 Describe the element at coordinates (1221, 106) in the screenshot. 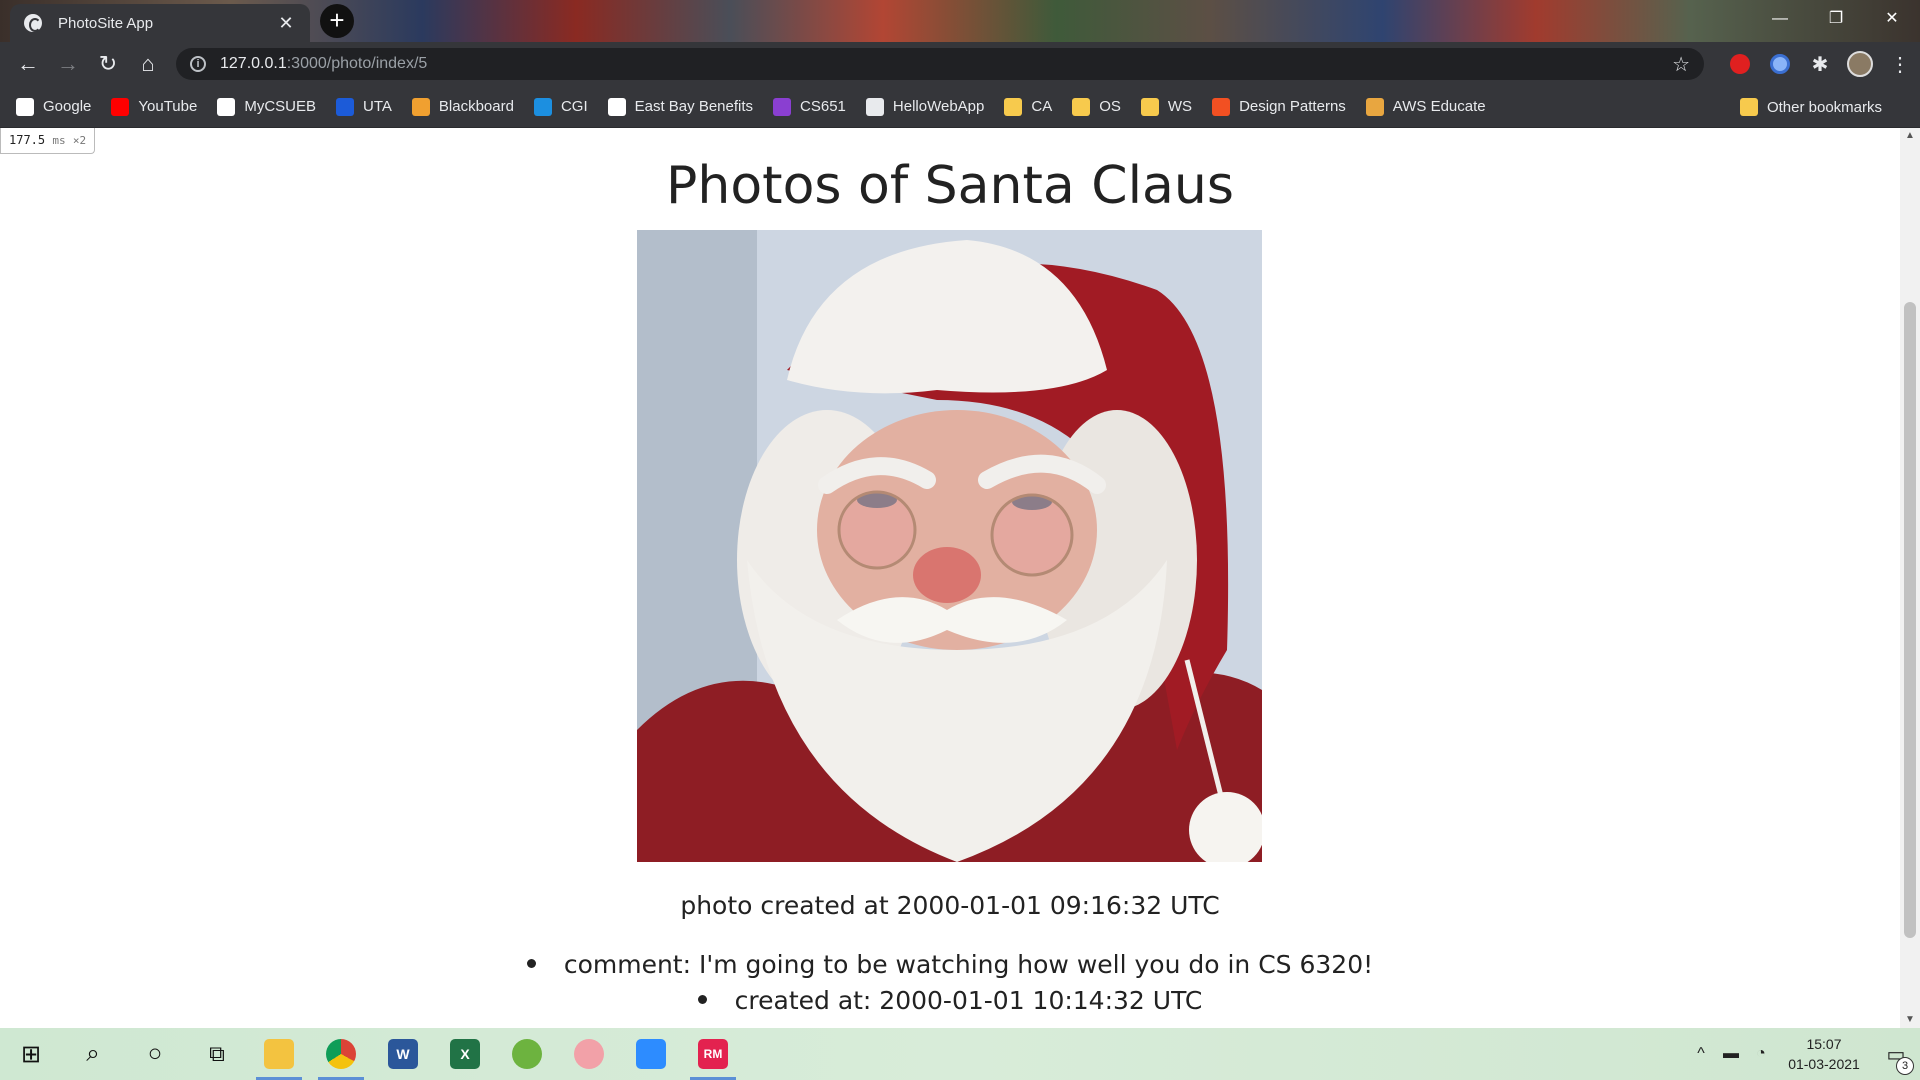

I see `microsoft-icon` at that location.